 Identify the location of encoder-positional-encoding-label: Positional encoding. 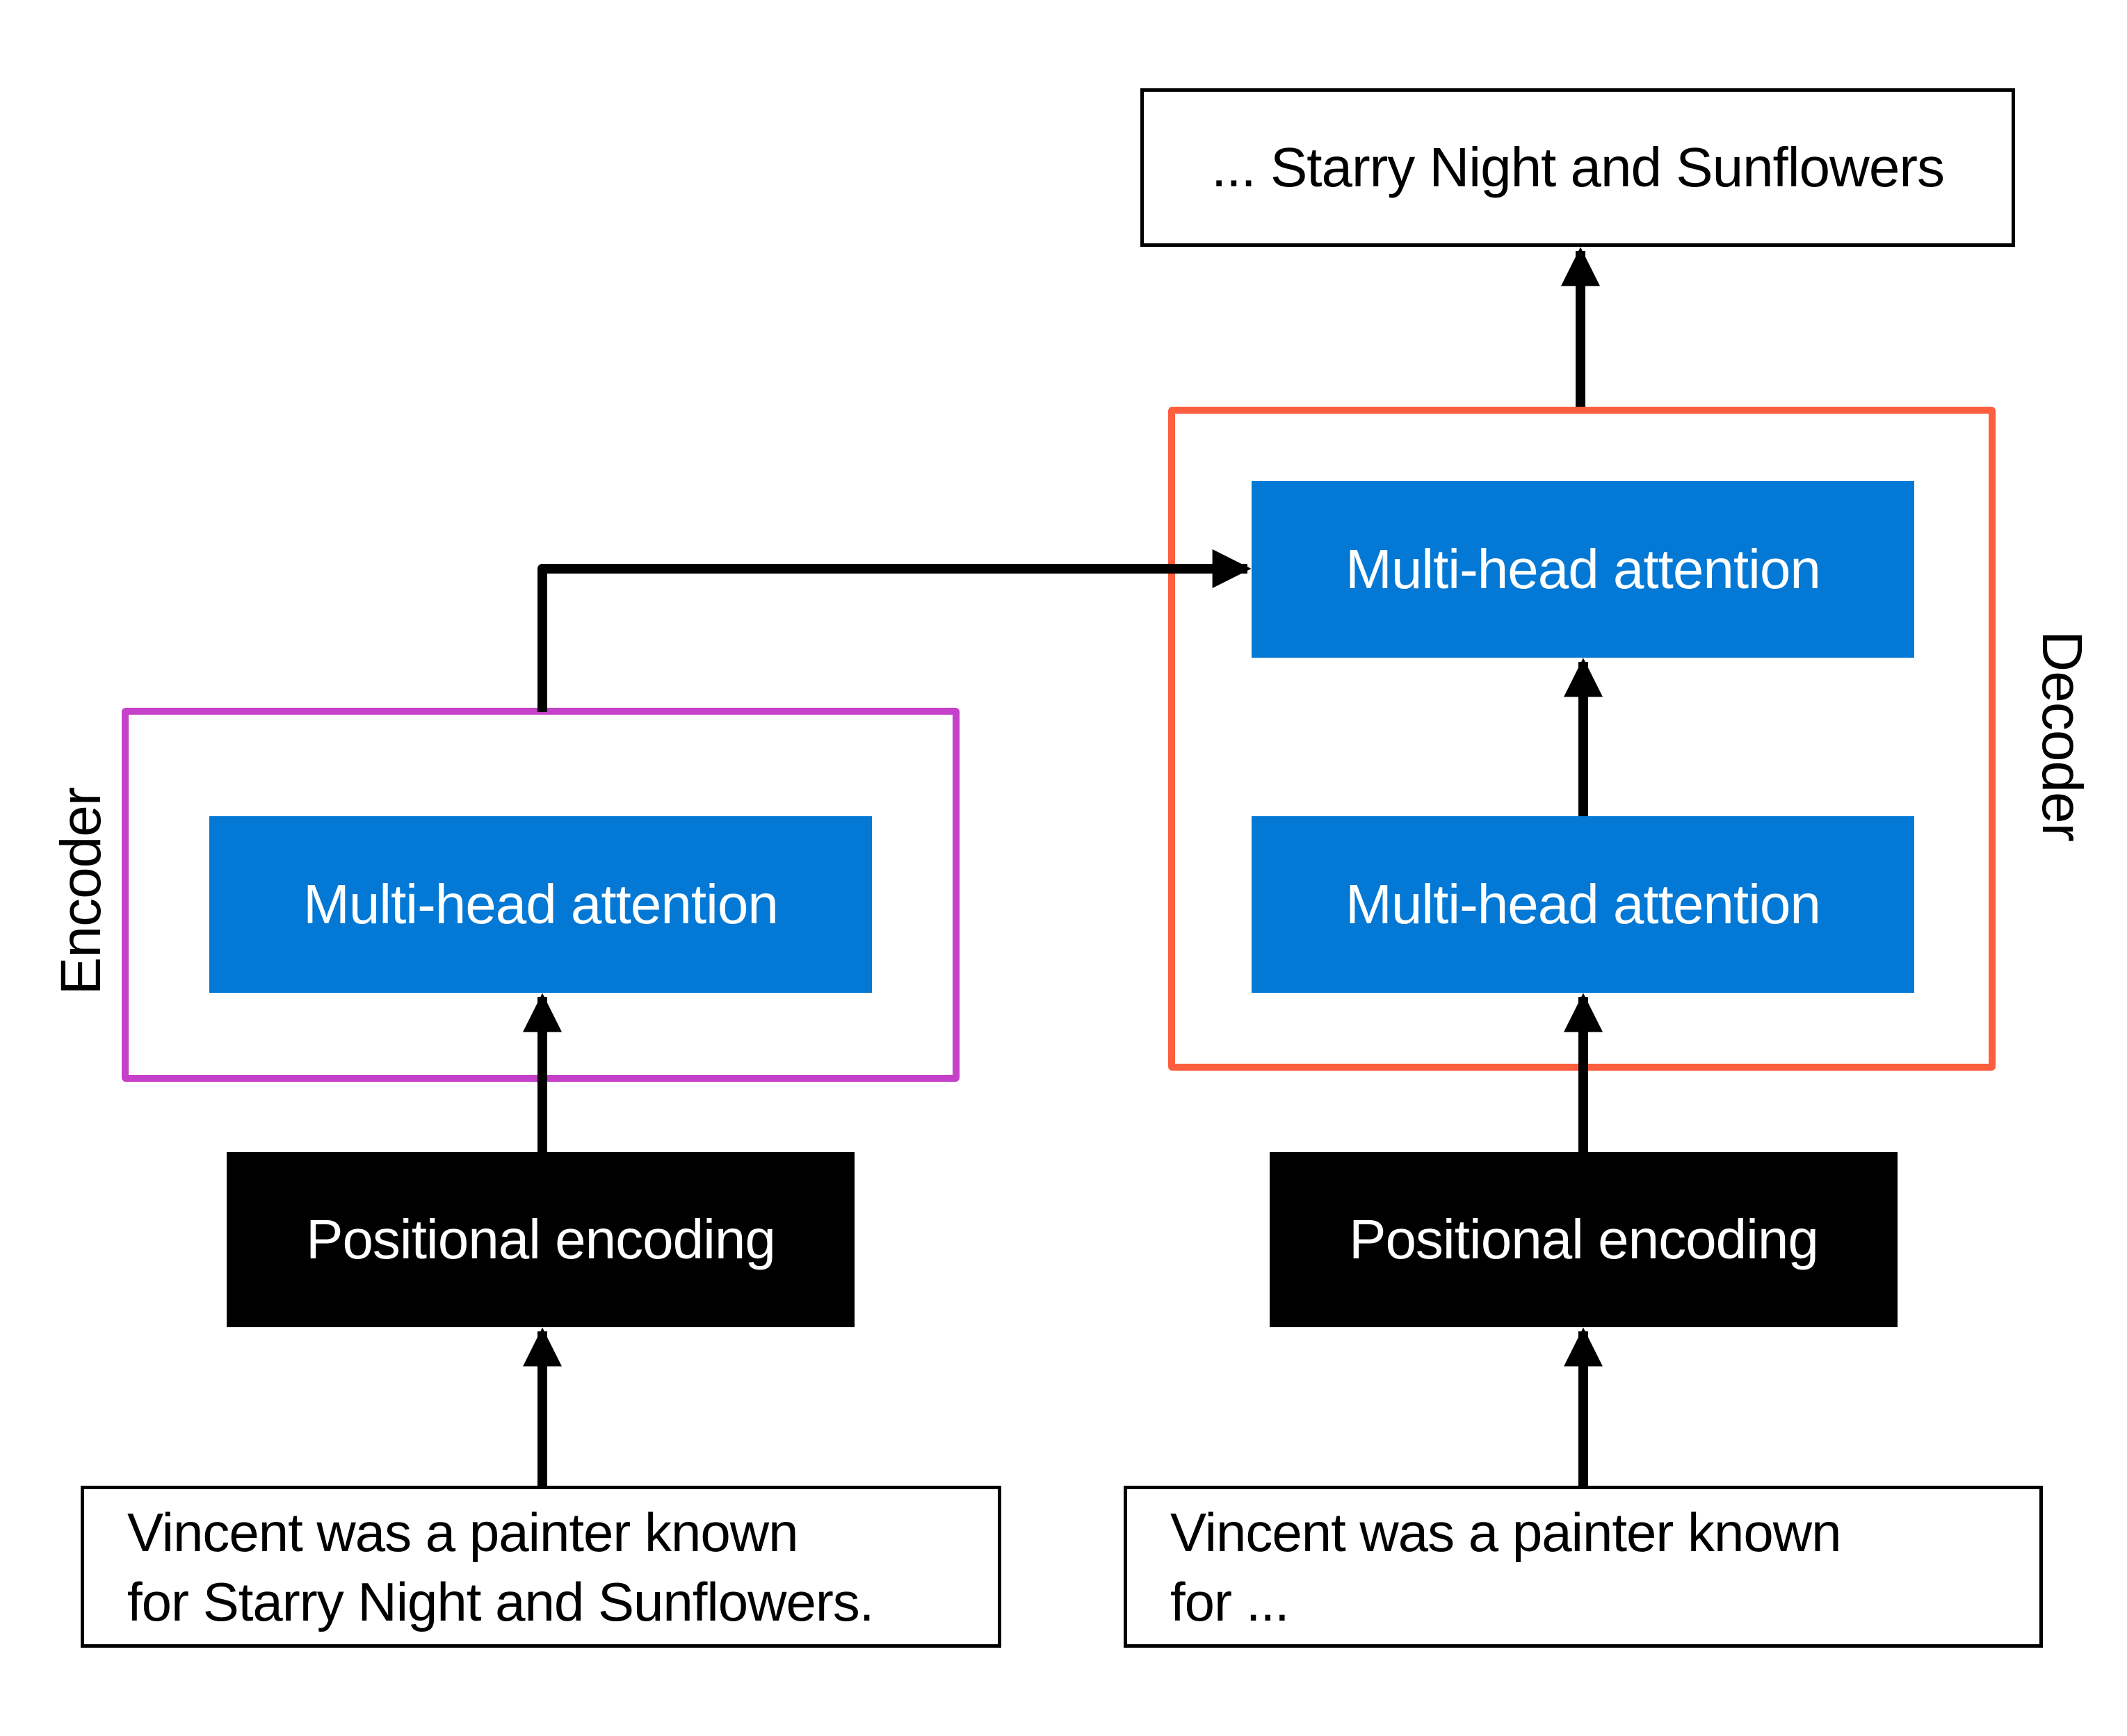
(541, 1239).